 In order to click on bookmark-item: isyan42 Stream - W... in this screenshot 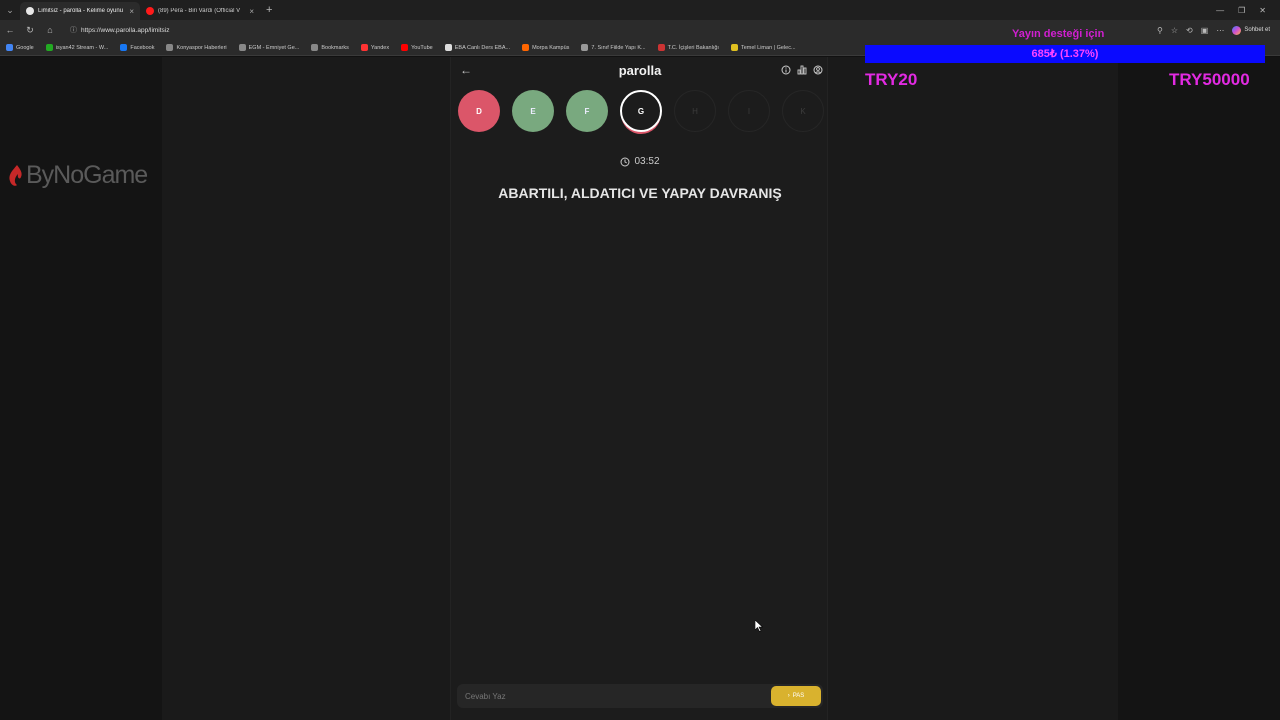, I will do `click(77, 47)`.